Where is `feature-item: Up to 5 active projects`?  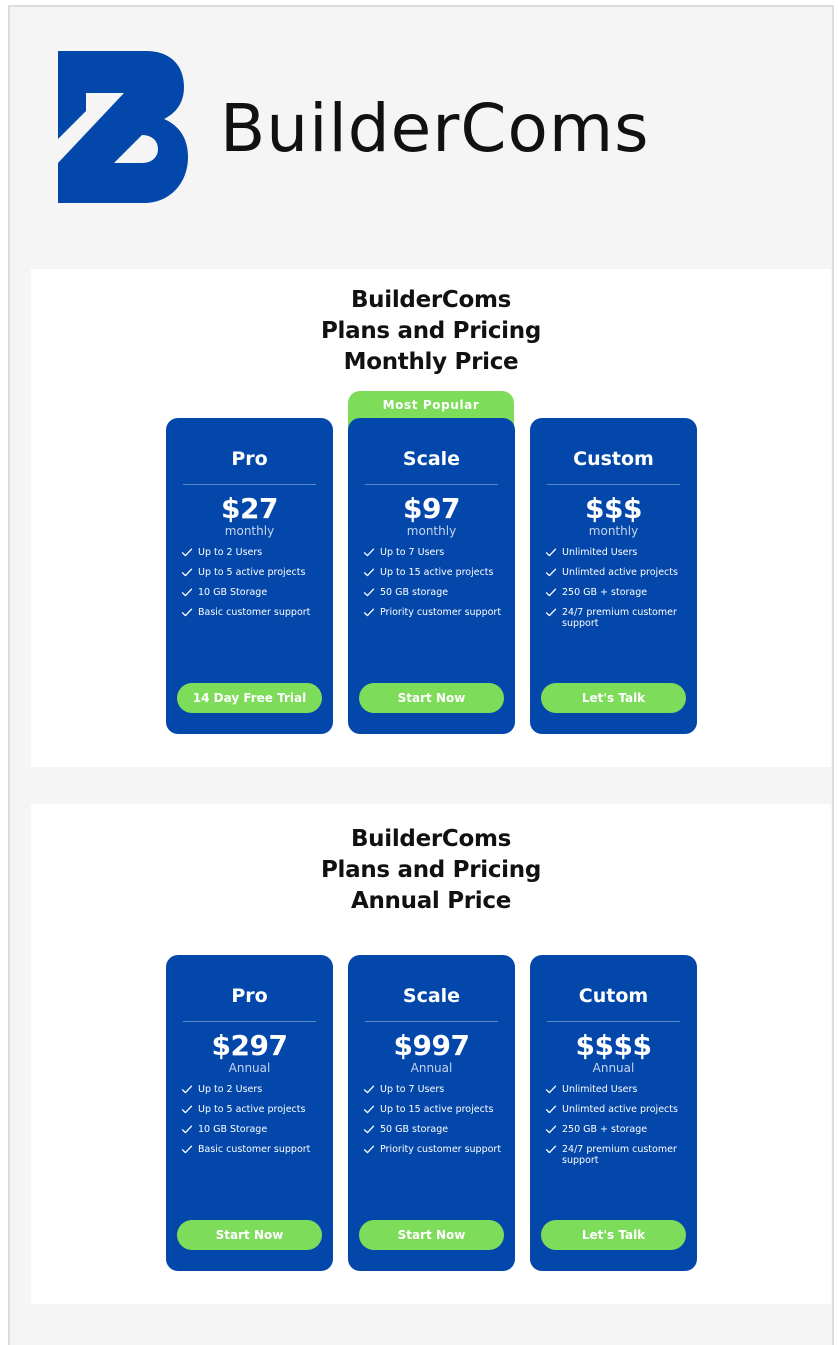
feature-item: Up to 5 active projects is located at coordinates (253, 572).